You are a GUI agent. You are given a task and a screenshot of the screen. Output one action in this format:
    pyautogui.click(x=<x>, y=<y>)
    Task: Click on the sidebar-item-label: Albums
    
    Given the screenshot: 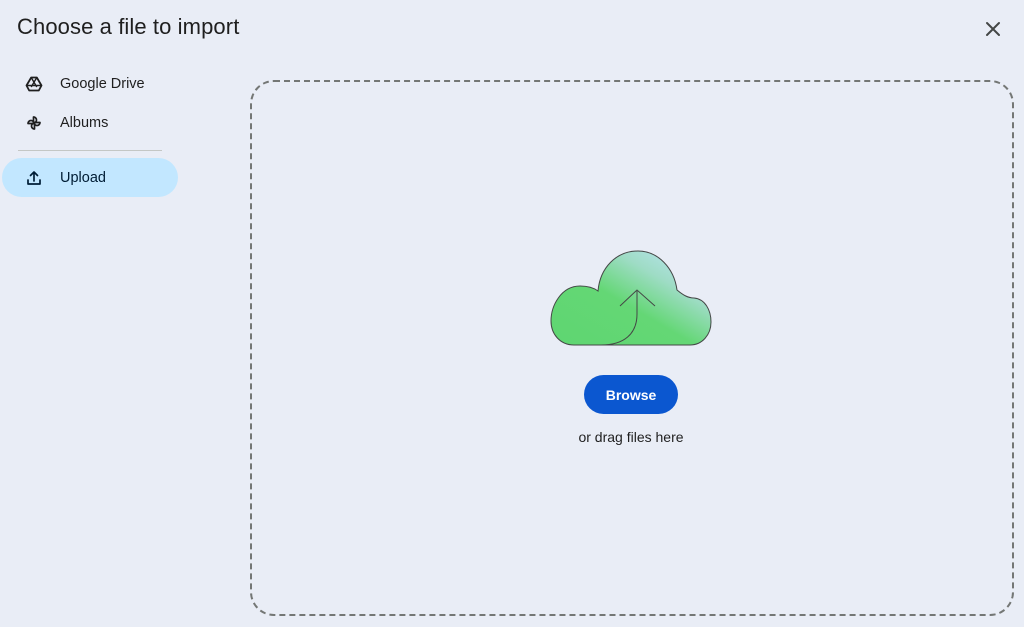 What is the action you would take?
    pyautogui.click(x=84, y=122)
    